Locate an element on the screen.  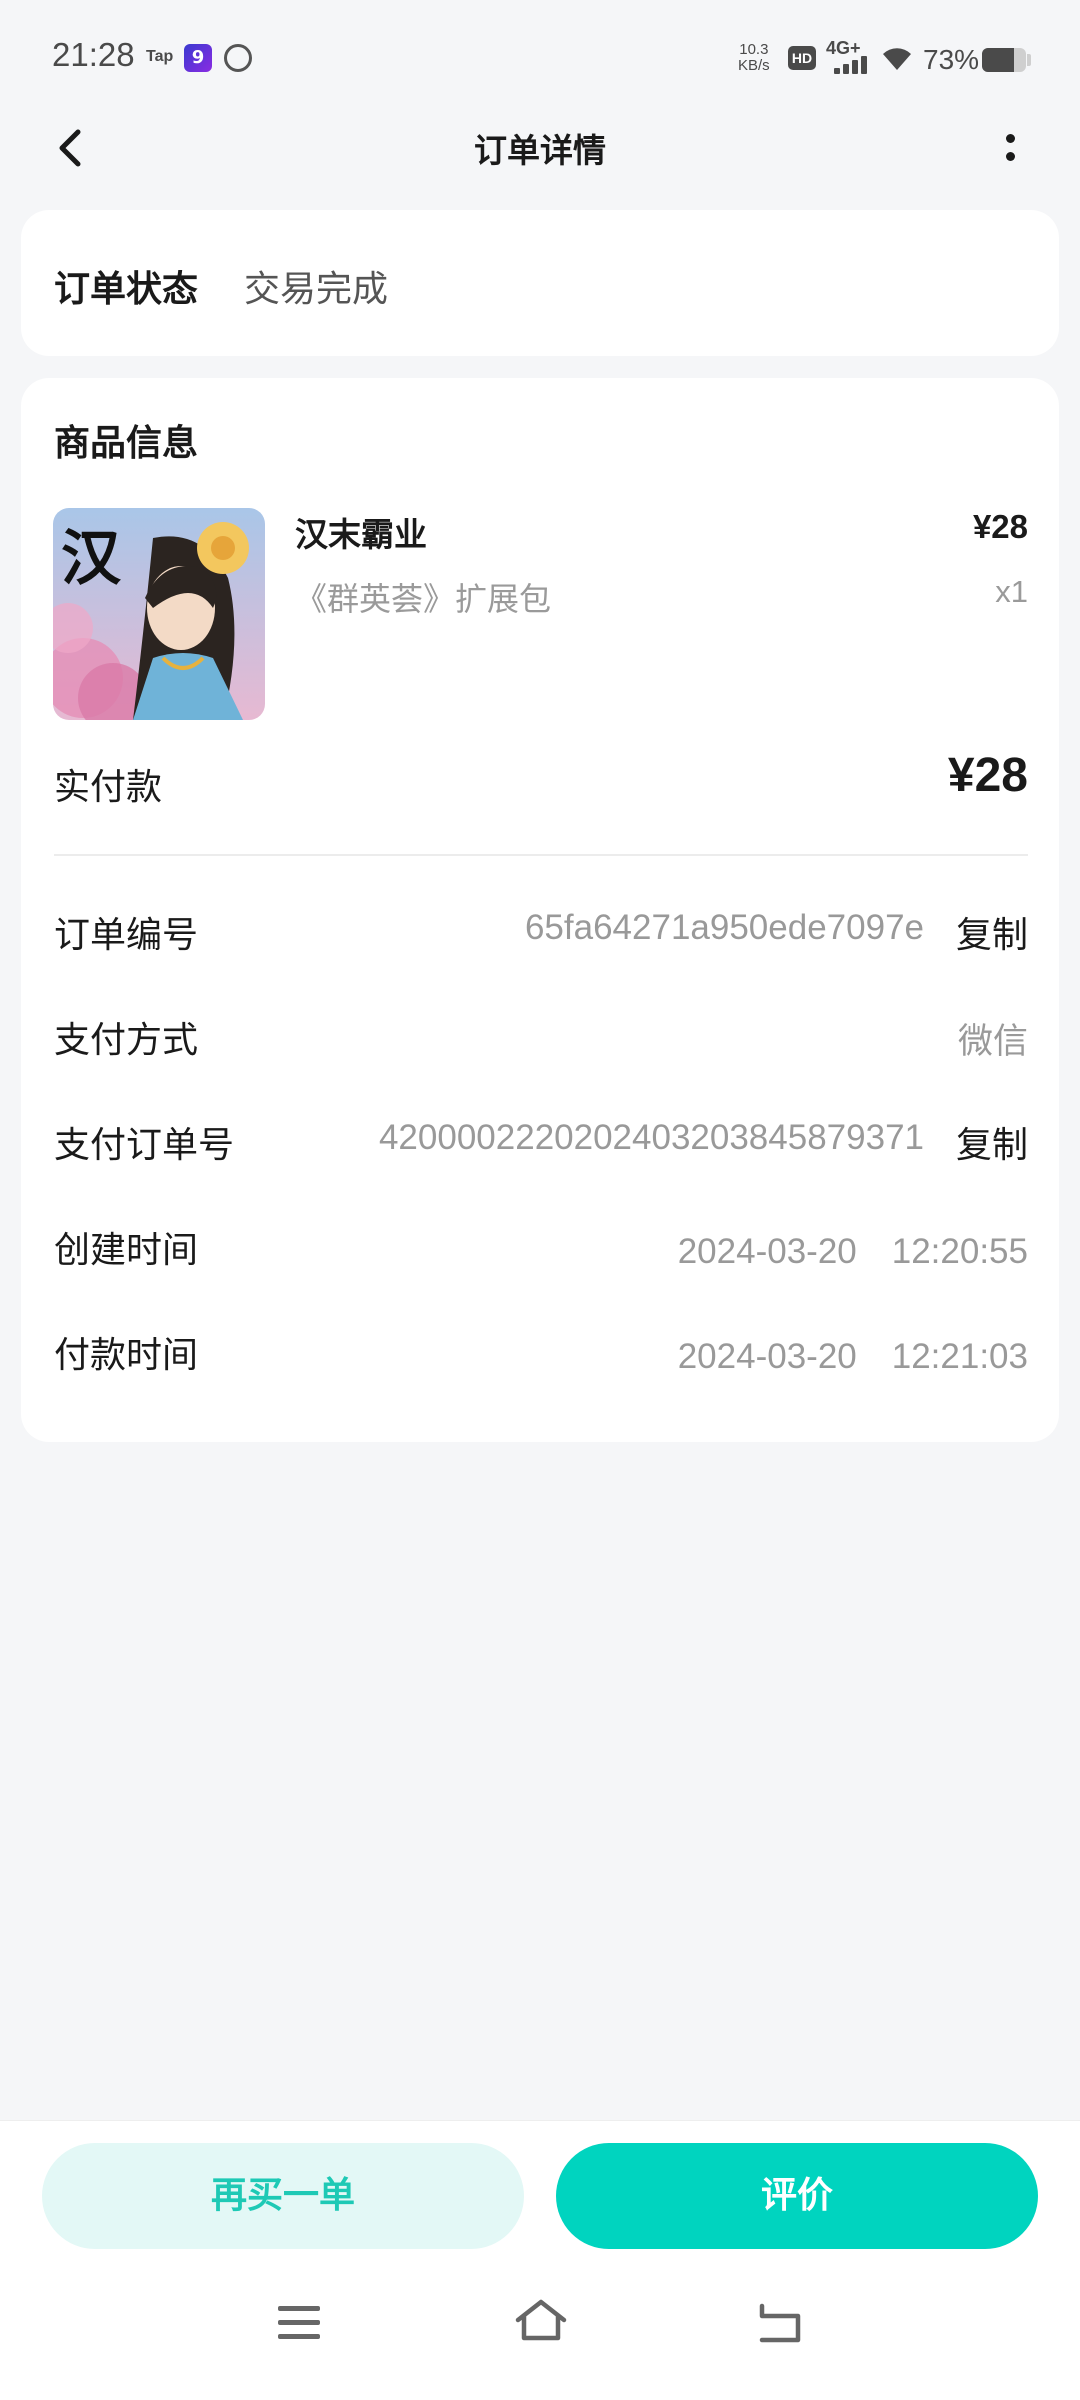
order-number-value: 65fa64271a950ede7097e is located at coordinates (724, 927).